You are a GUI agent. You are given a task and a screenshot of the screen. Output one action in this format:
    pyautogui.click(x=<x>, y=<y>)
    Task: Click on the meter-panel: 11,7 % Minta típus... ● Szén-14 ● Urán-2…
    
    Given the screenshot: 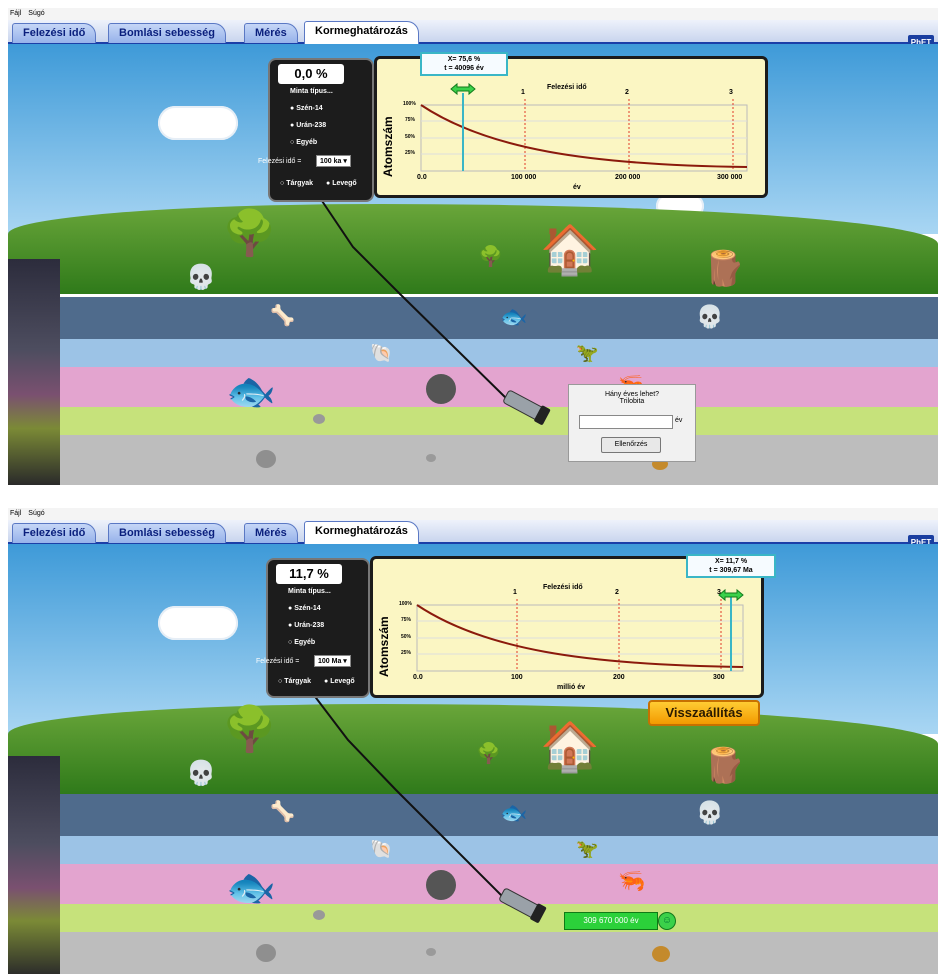 What is the action you would take?
    pyautogui.click(x=313, y=628)
    